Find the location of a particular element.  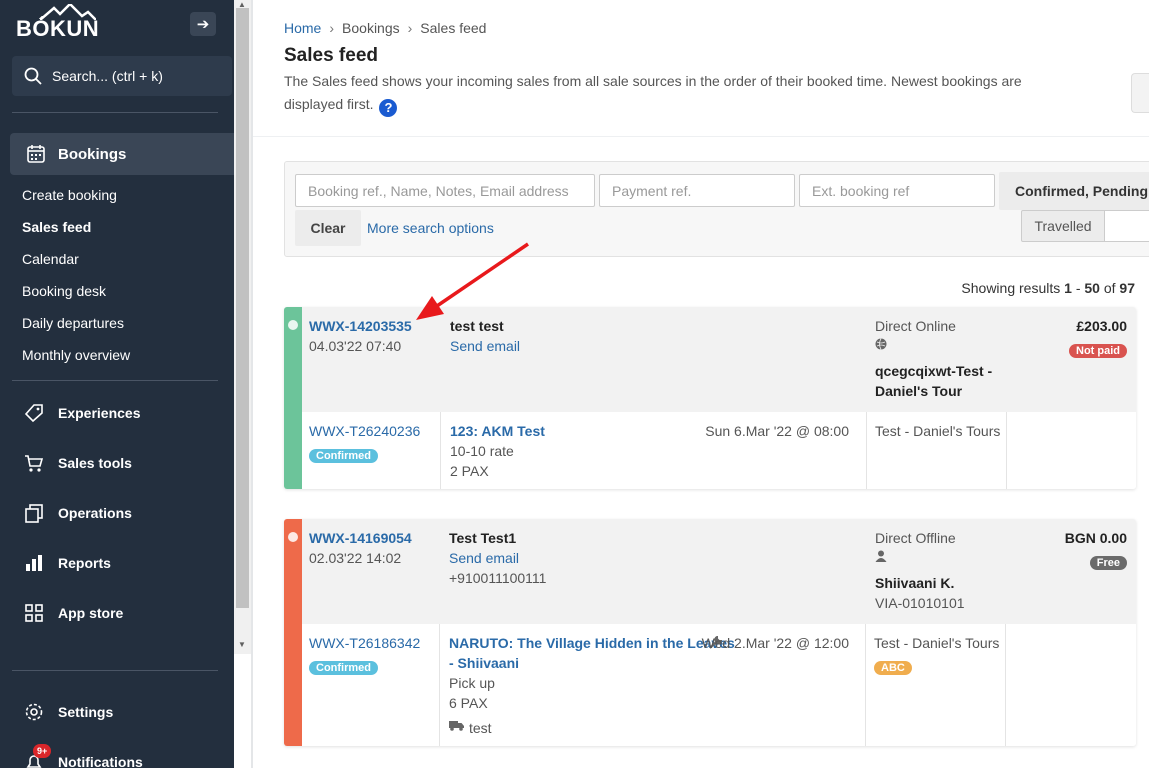

results-count: Showing results 1 - 50 of 97 is located at coordinates (1048, 288).